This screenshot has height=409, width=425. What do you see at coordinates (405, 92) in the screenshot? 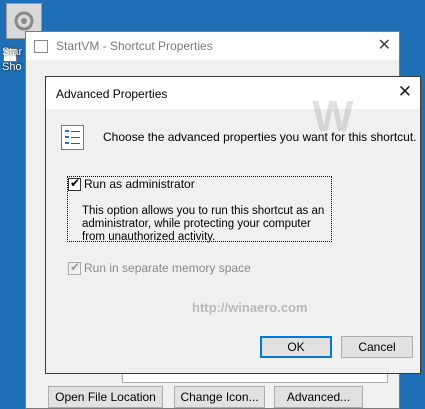
I see `advanced-close-icon: ✕` at bounding box center [405, 92].